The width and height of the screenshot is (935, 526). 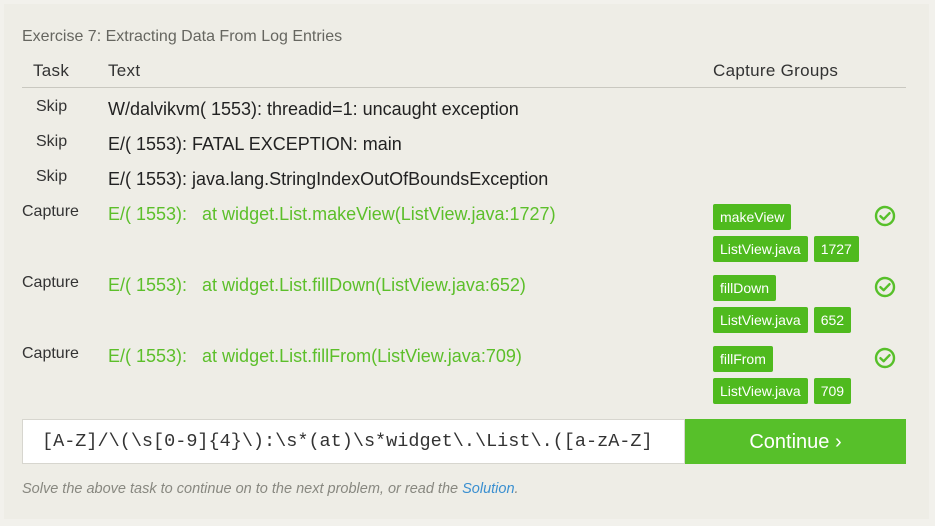 I want to click on capture-group-badge: fillFrom, so click(x=743, y=359).